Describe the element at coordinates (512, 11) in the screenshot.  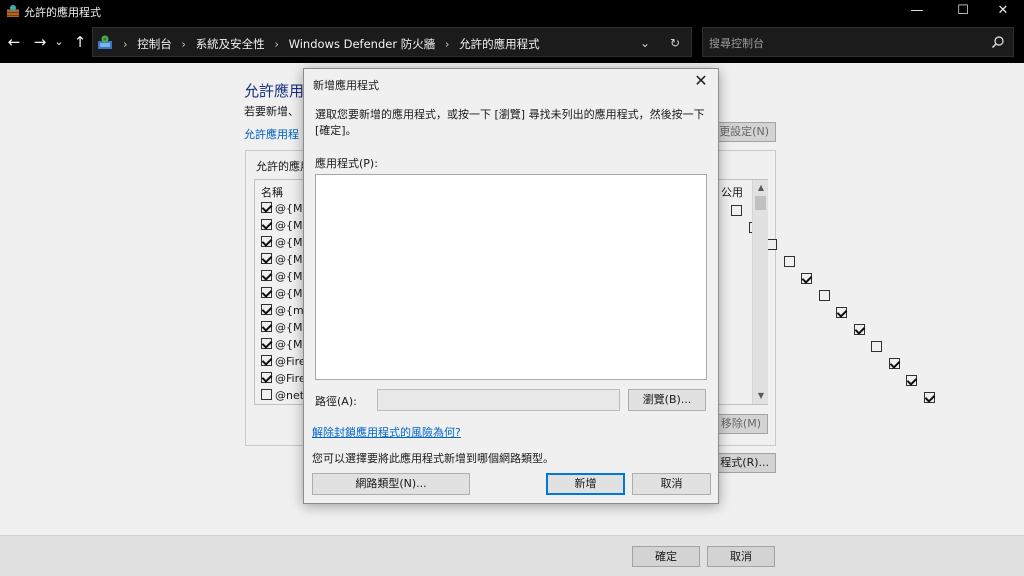
I see `title-bar: 允許的應用程式 — ☐ ✕` at that location.